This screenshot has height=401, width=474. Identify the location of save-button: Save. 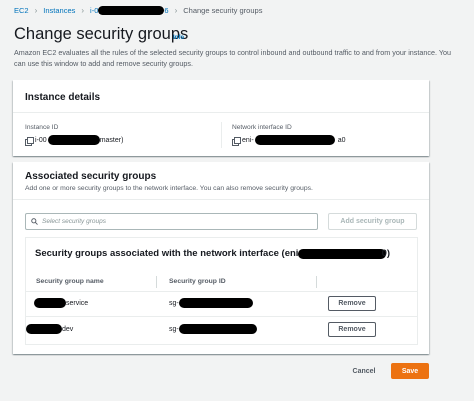
(410, 371).